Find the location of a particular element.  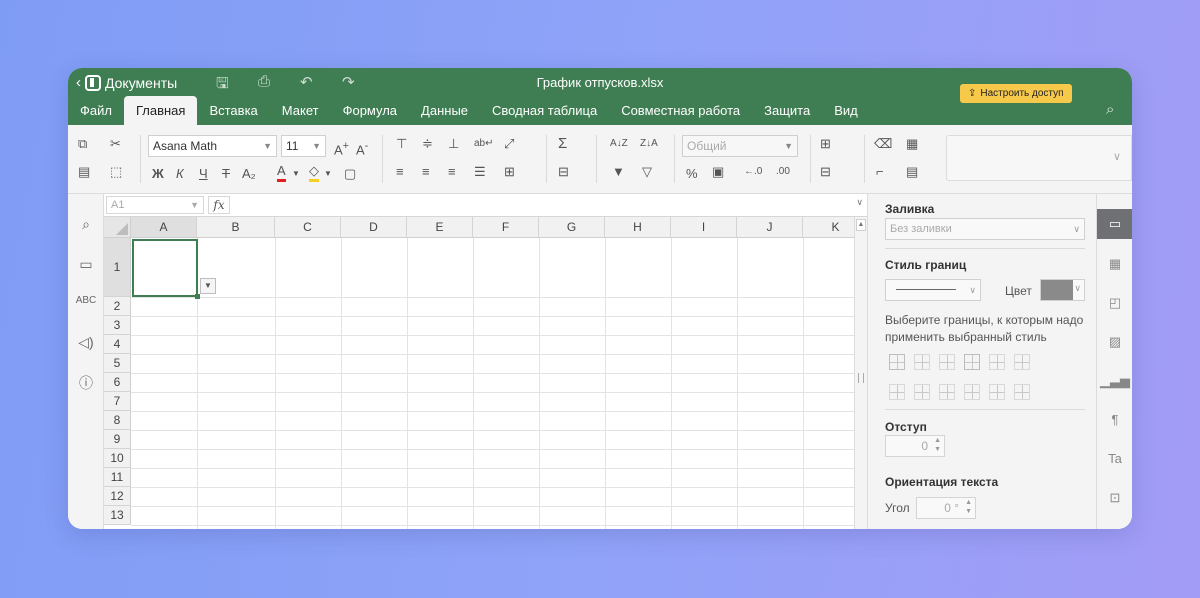

tab-collaboration: Совместная работа is located at coordinates (680, 110).